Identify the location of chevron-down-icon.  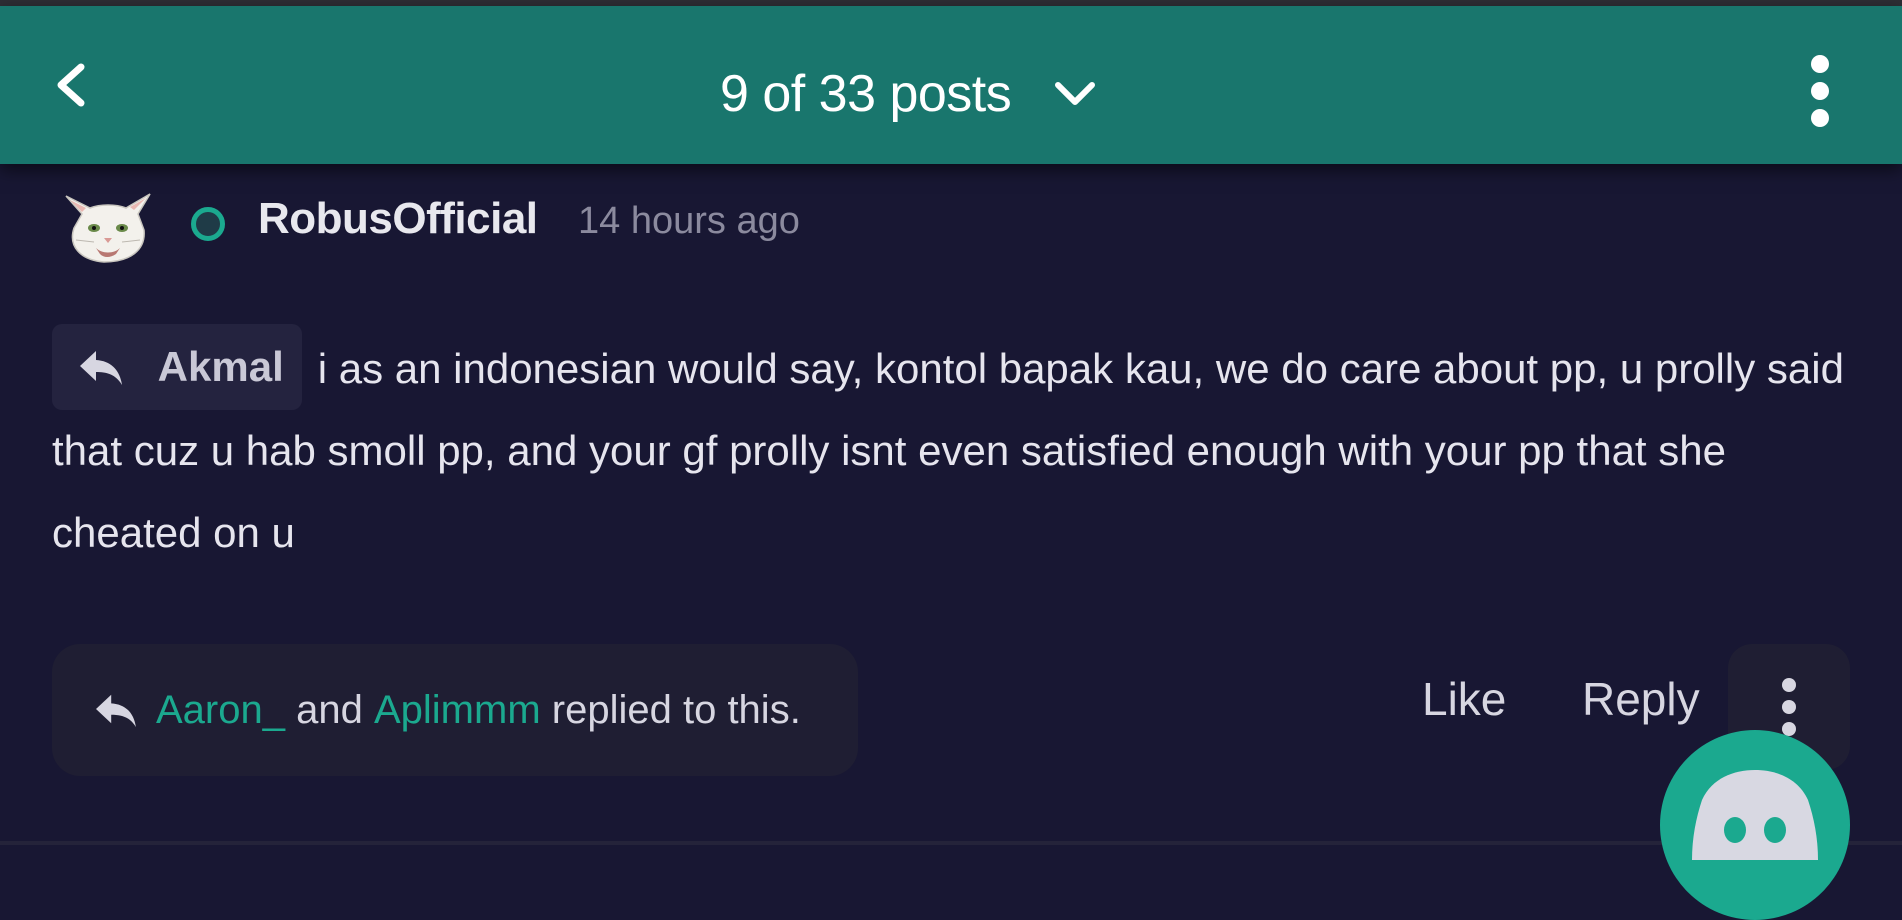
(1075, 94).